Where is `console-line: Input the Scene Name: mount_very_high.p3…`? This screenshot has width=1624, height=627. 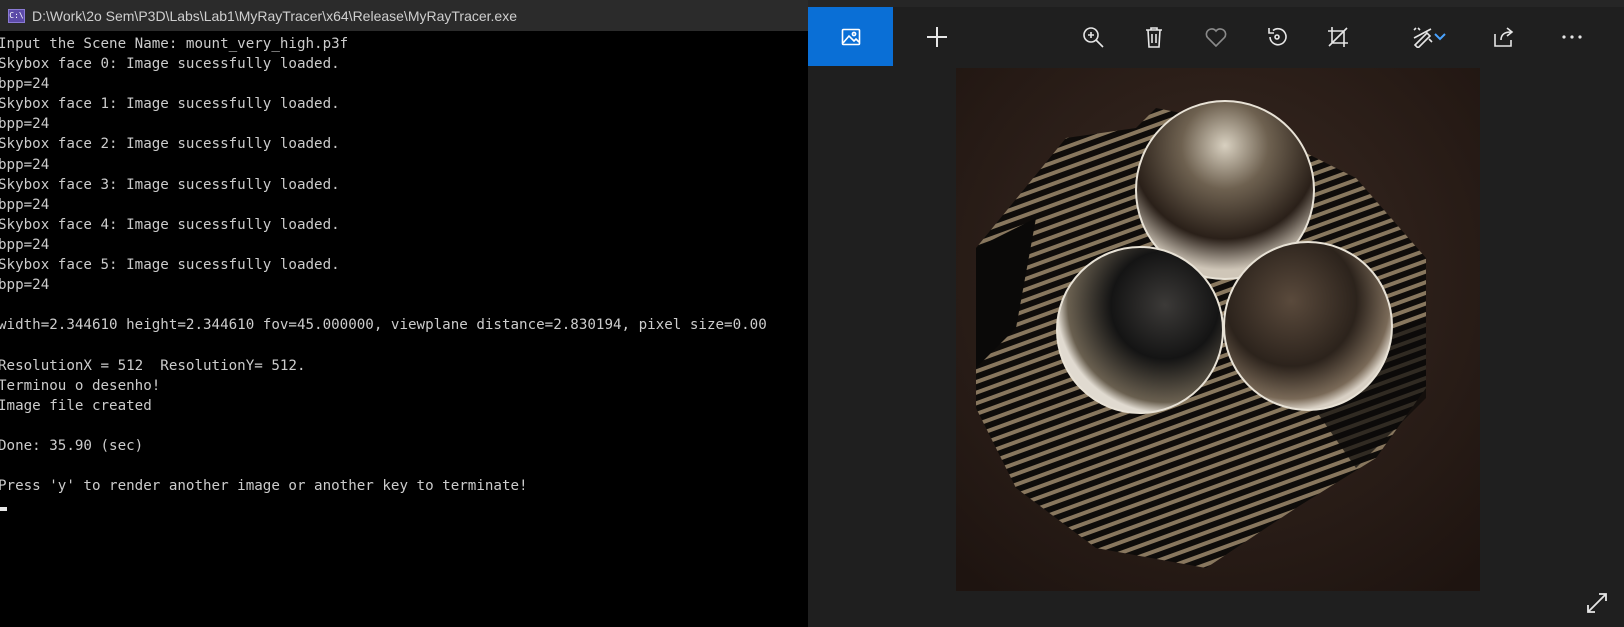 console-line: Input the Scene Name: mount_very_high.p3… is located at coordinates (174, 44).